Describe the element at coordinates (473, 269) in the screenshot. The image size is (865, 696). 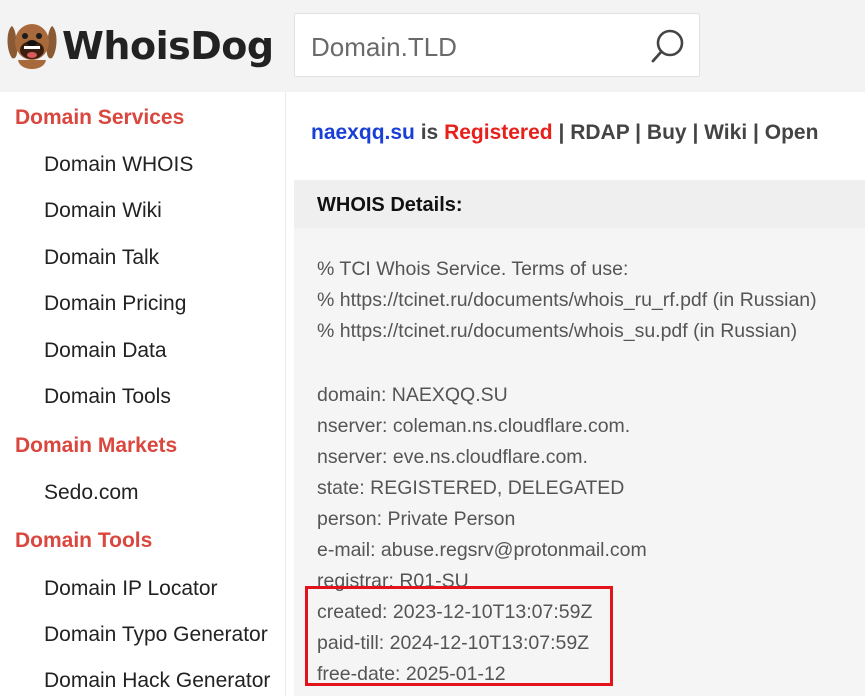
I see `whois-line: % TCI Whois Service. Terms of use:` at that location.